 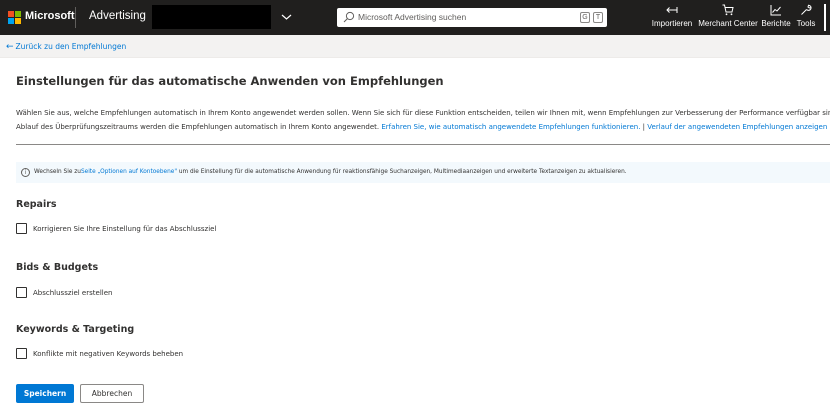 I want to click on search-box: Microsoft Advertising suchen G T, so click(x=472, y=17).